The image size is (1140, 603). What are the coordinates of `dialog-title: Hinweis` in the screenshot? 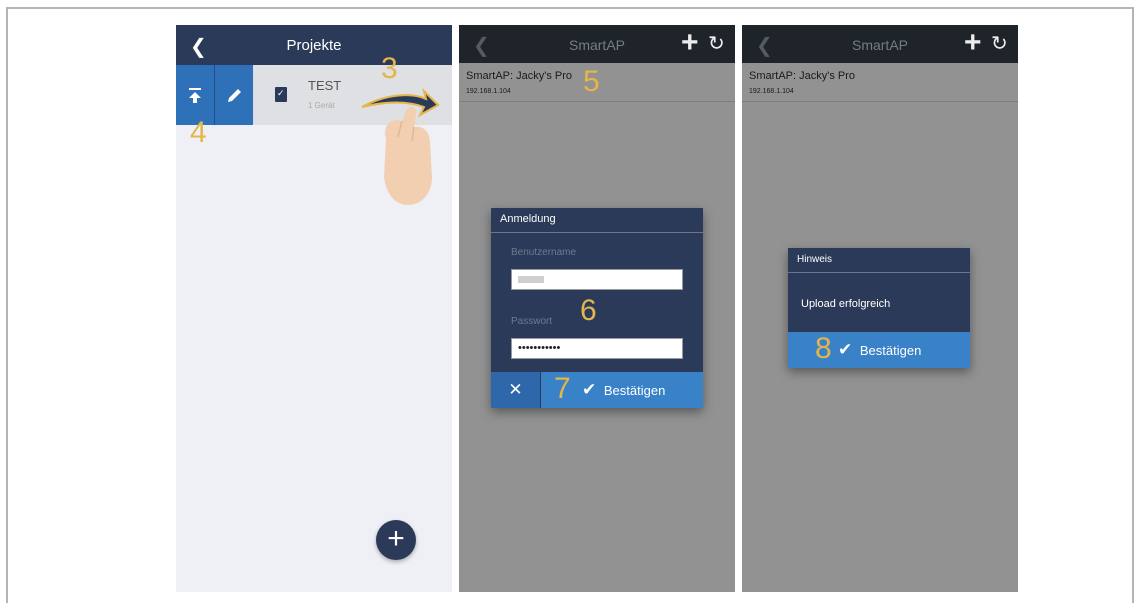 It's located at (879, 260).